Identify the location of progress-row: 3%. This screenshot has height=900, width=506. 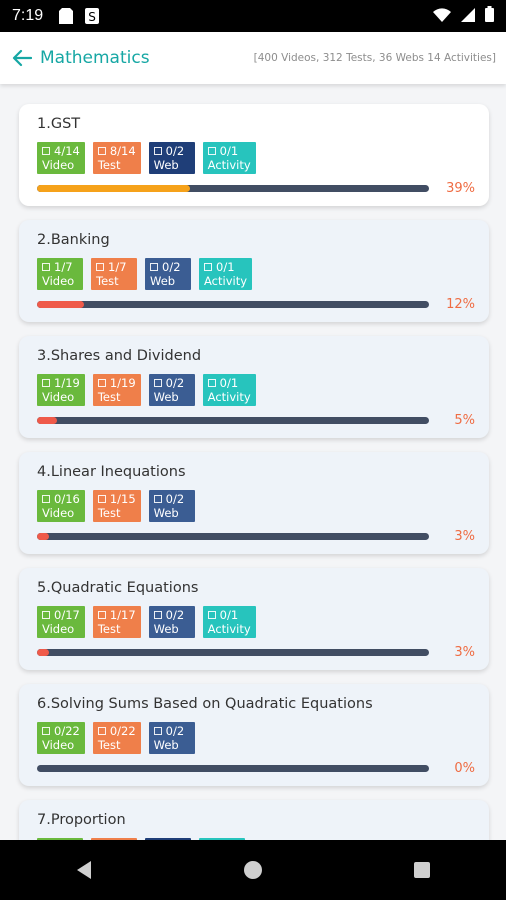
(256, 652).